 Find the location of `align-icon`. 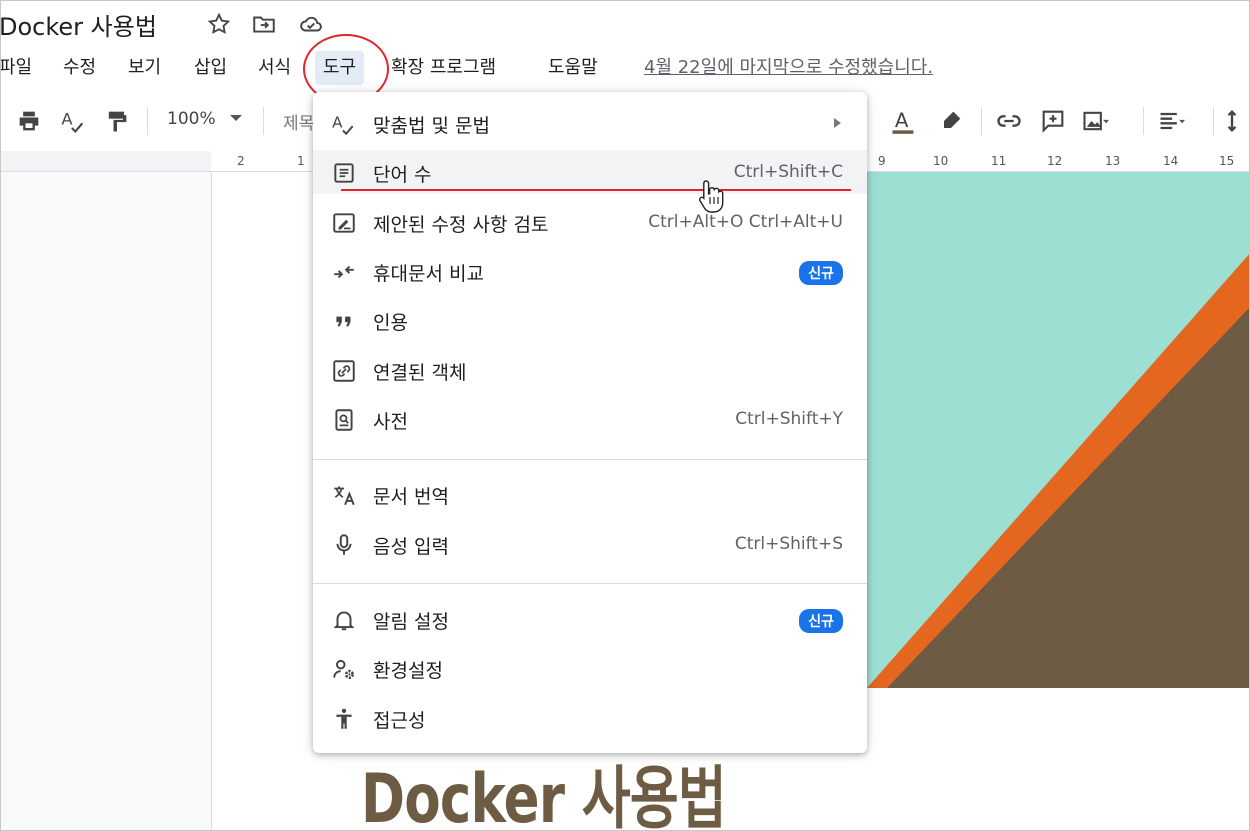

align-icon is located at coordinates (1171, 121).